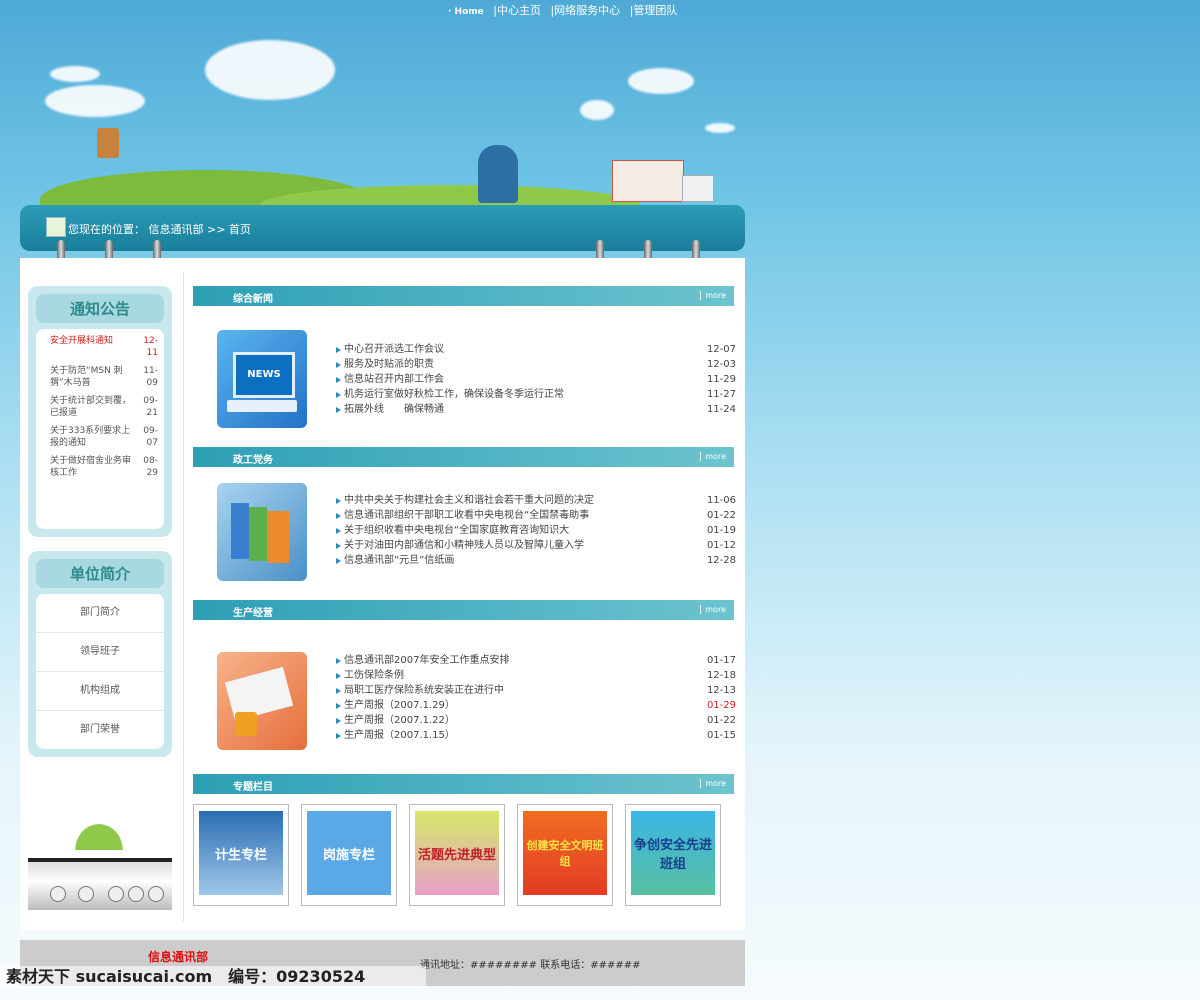 This screenshot has width=1200, height=1000. Describe the element at coordinates (86, 894) in the screenshot. I see `stop-button` at that location.